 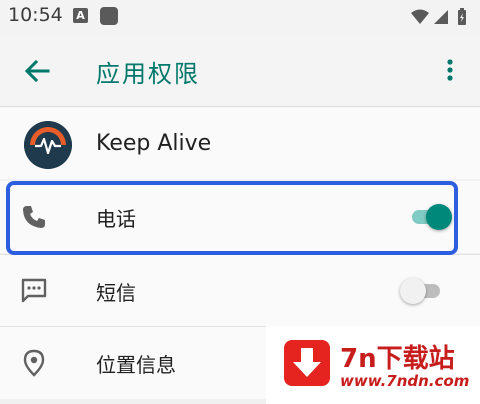 I want to click on switch-thumb, so click(x=413, y=291).